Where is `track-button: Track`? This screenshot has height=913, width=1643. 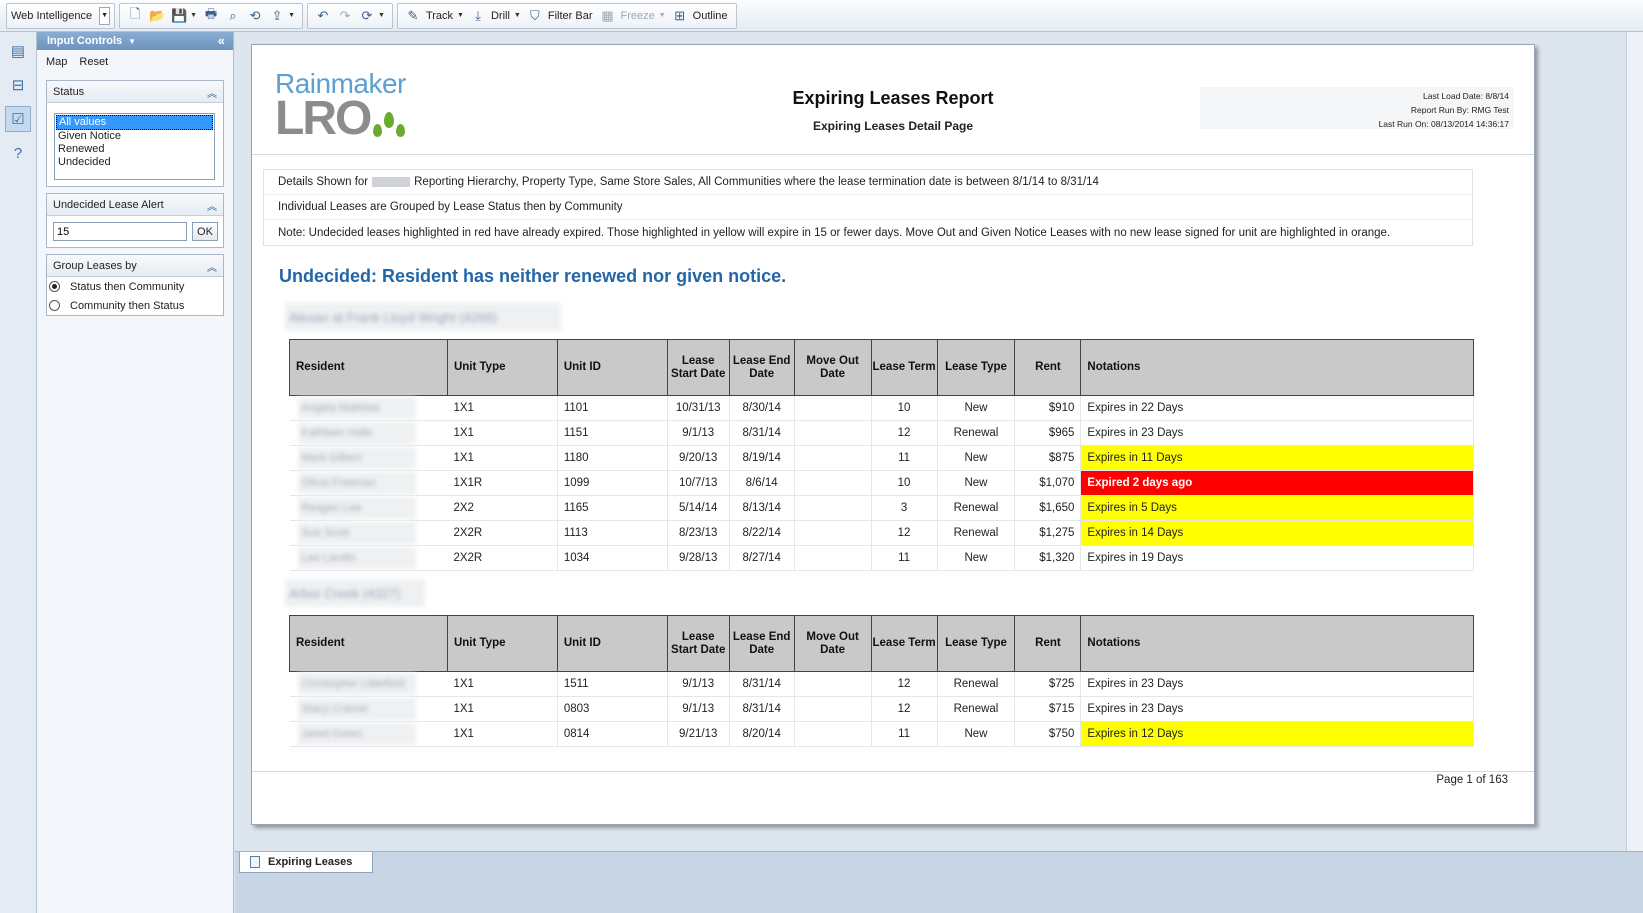 track-button: Track is located at coordinates (439, 16).